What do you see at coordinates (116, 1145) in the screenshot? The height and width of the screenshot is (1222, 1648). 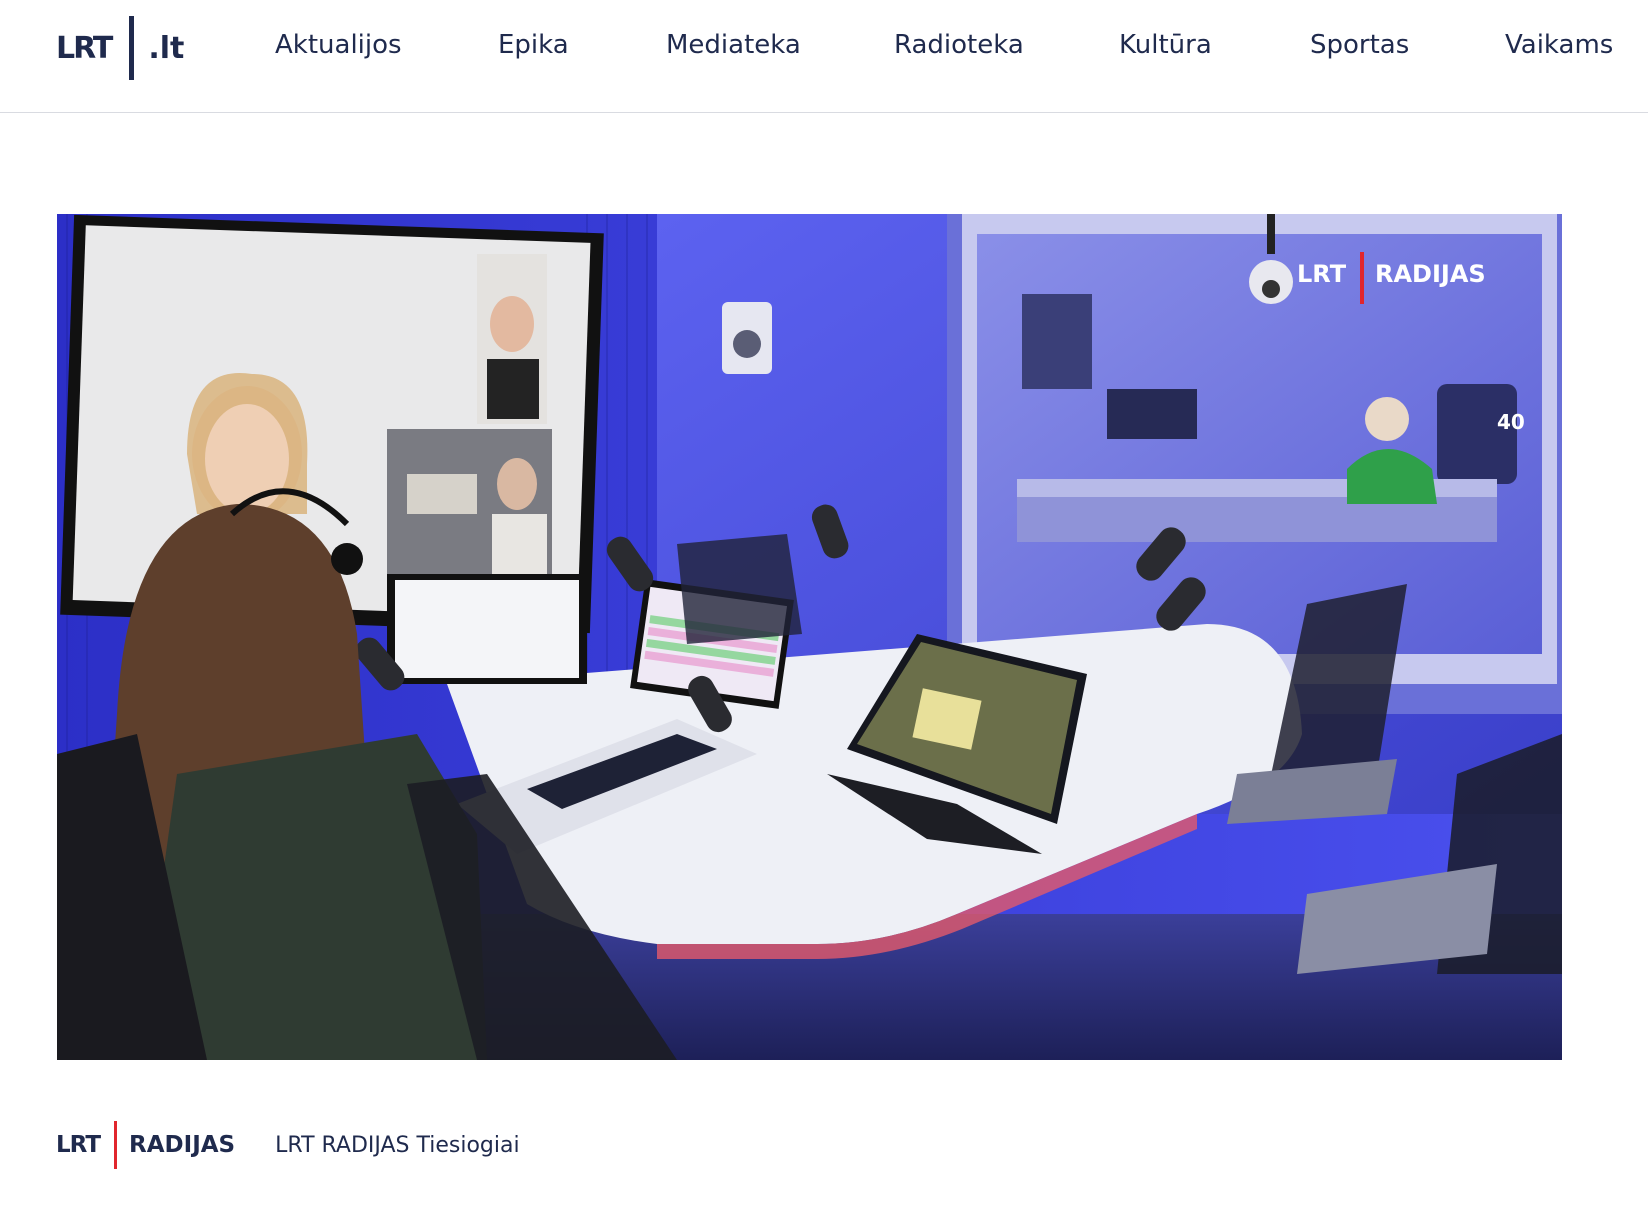 I see `channel-logo-divider` at bounding box center [116, 1145].